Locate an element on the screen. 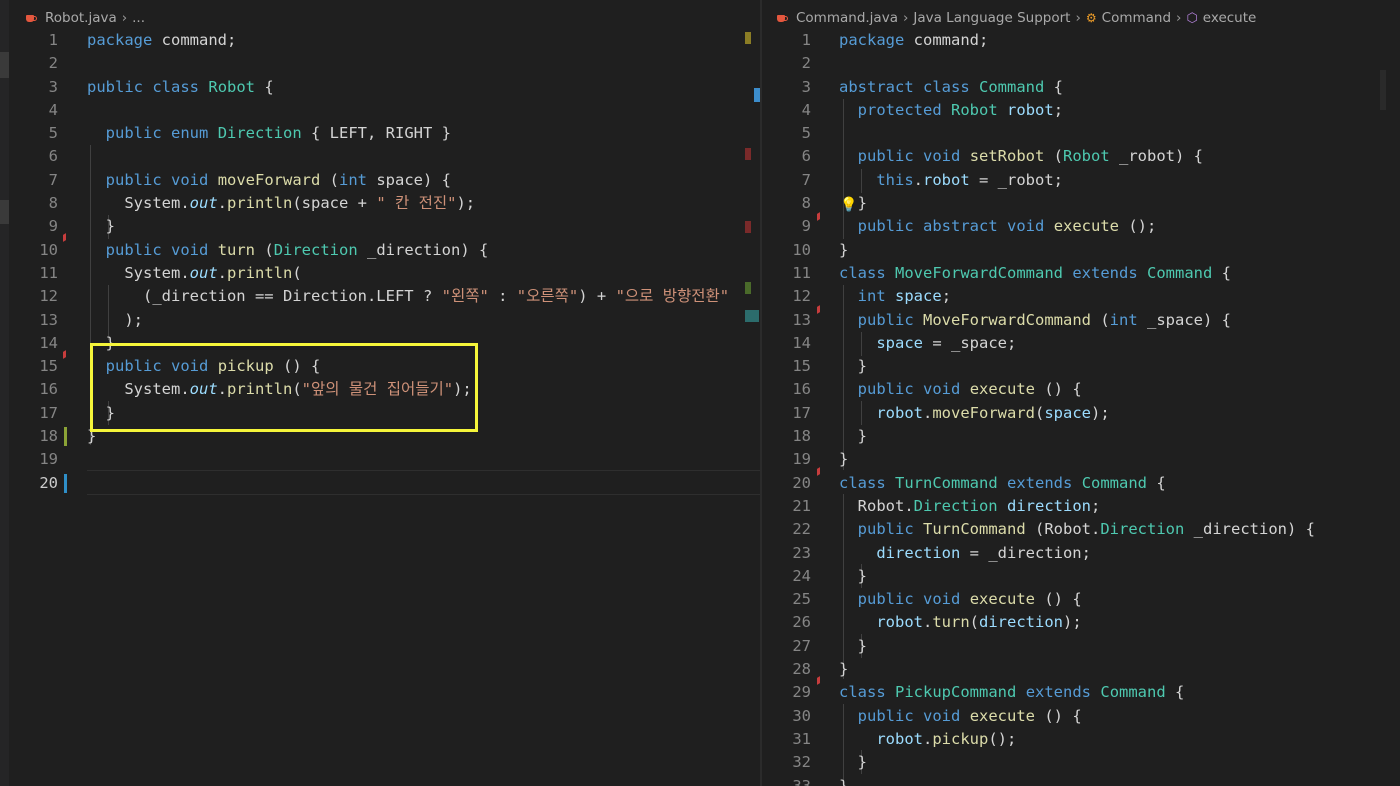 Image resolution: width=1400 pixels, height=786 pixels. code-line: 14 space = _space; is located at coordinates (1081, 343).